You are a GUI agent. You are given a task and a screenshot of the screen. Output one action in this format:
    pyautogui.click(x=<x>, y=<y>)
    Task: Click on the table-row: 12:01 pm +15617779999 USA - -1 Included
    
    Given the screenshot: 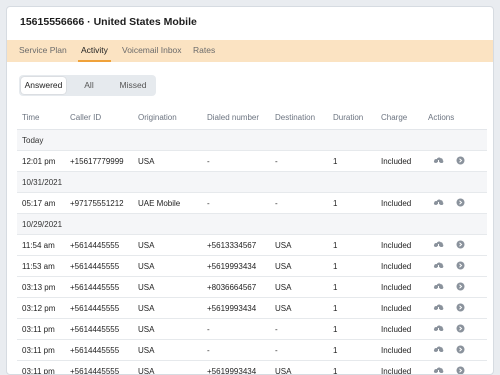 What is the action you would take?
    pyautogui.click(x=252, y=161)
    